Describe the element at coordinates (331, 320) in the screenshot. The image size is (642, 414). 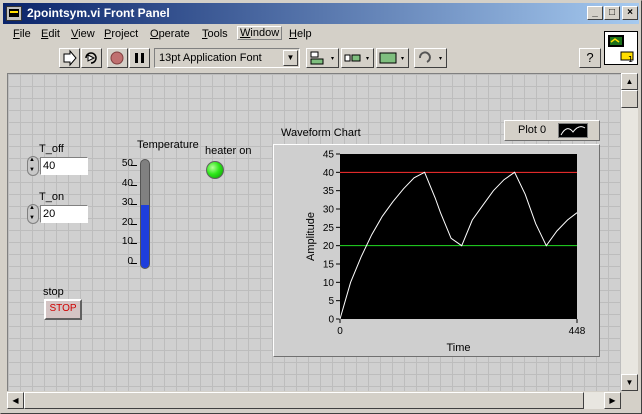
I see `y-tick-label: 0` at that location.